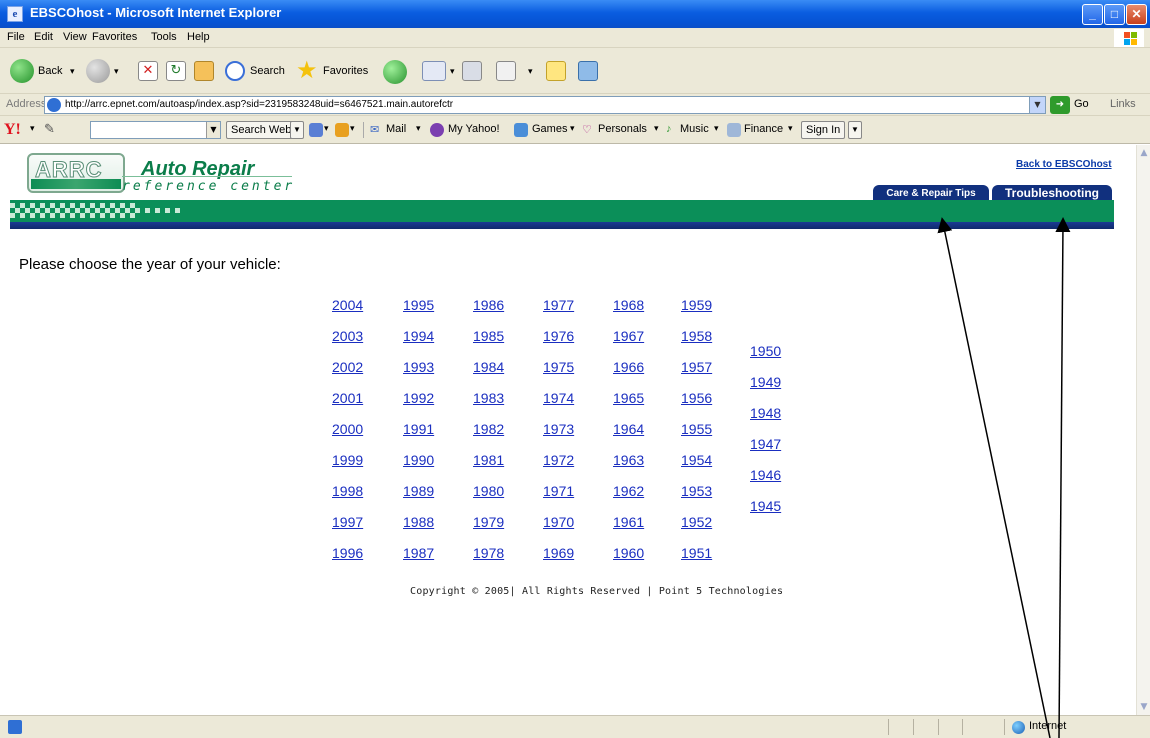 Image resolution: width=1150 pixels, height=738 pixels. What do you see at coordinates (326, 128) in the screenshot?
I see `highlight-dropdown-icon: ▾` at bounding box center [326, 128].